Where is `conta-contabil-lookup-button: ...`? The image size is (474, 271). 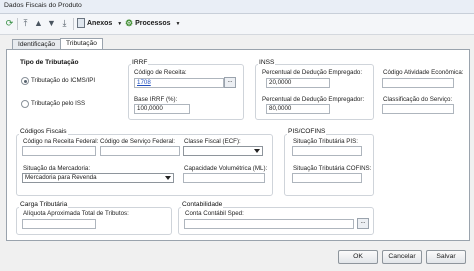
conta-contabil-lookup-button: ... is located at coordinates (363, 223).